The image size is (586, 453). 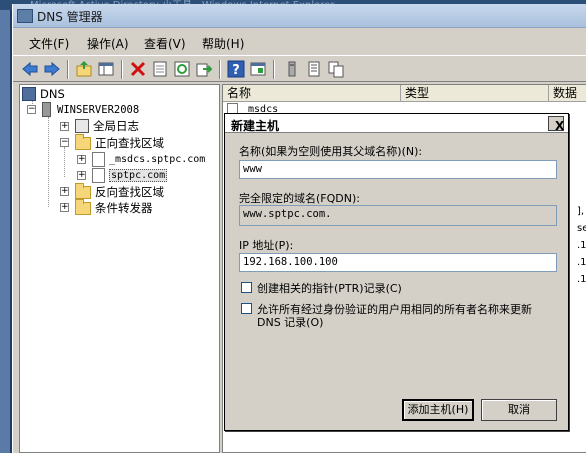 What do you see at coordinates (119, 142) in the screenshot?
I see `tree-node-forward-zones: 正向查找区域` at bounding box center [119, 142].